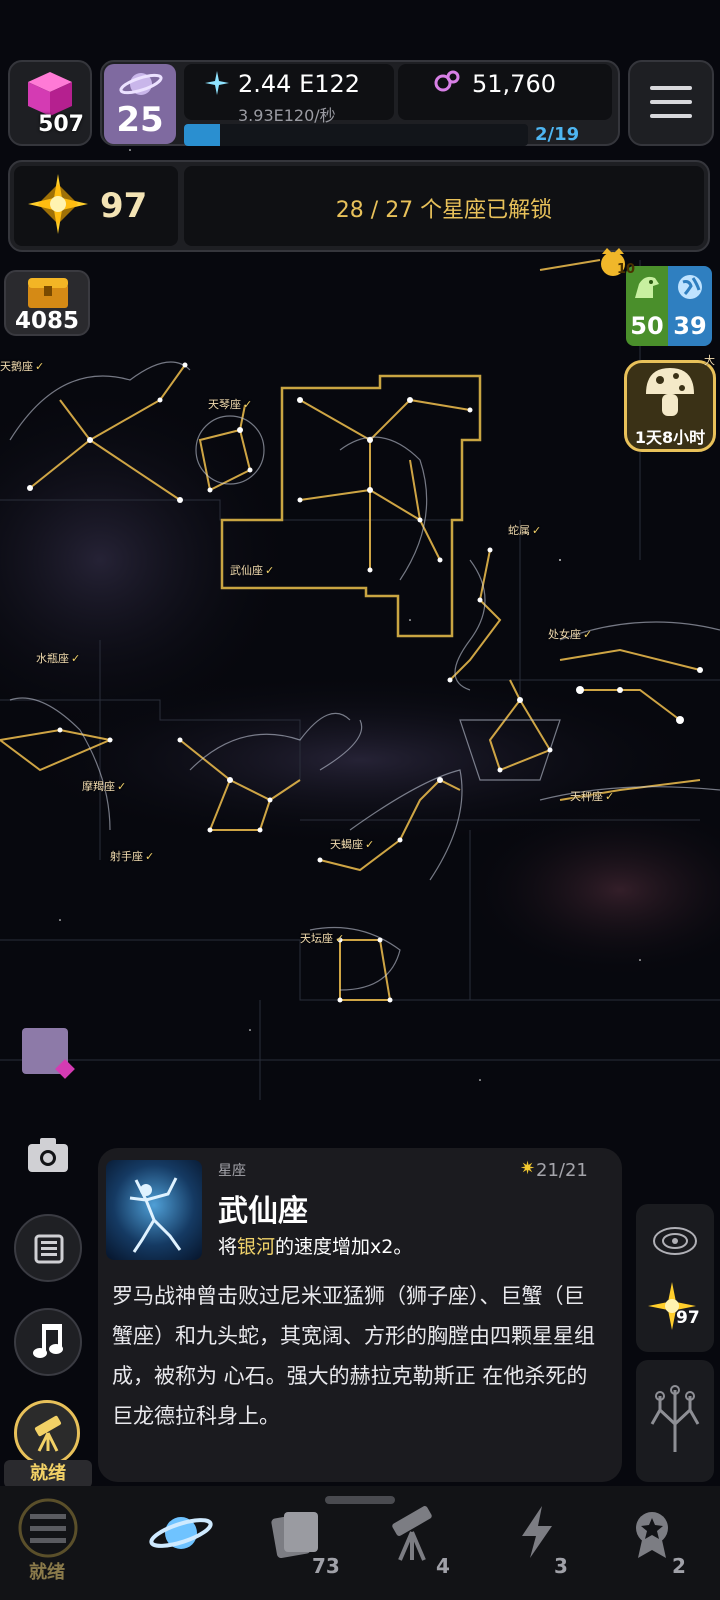  What do you see at coordinates (557, 134) in the screenshot?
I see `level-progress-text: 2/19` at bounding box center [557, 134].